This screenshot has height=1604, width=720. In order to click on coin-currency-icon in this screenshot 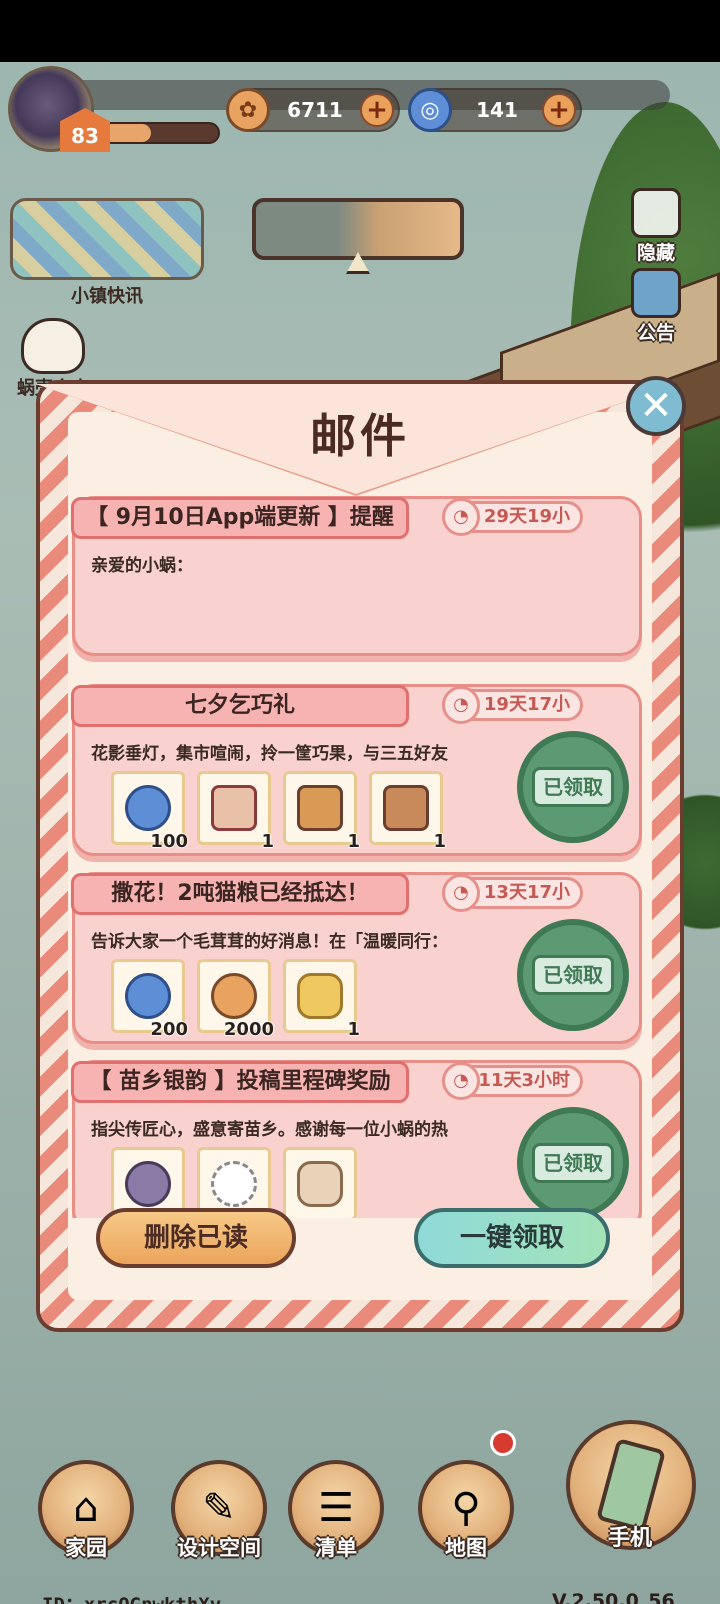, I will do `click(234, 996)`.